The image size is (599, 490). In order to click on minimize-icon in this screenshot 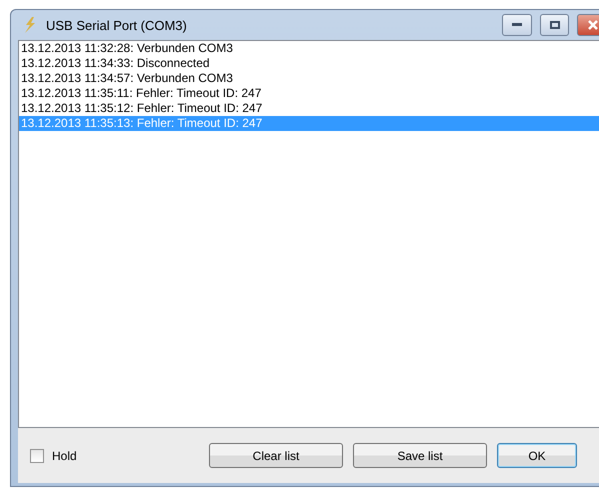, I will do `click(517, 25)`.